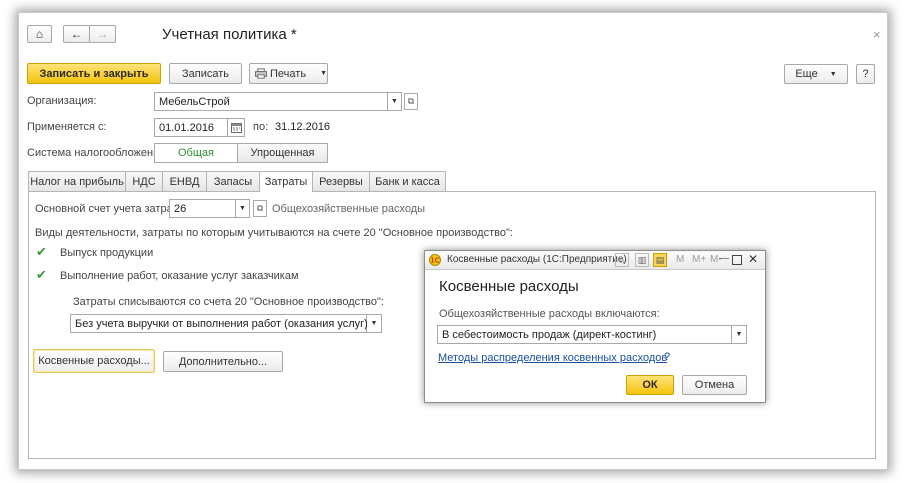  I want to click on distribution-methods-link: Методы распределения косвенных расходов, so click(552, 358).